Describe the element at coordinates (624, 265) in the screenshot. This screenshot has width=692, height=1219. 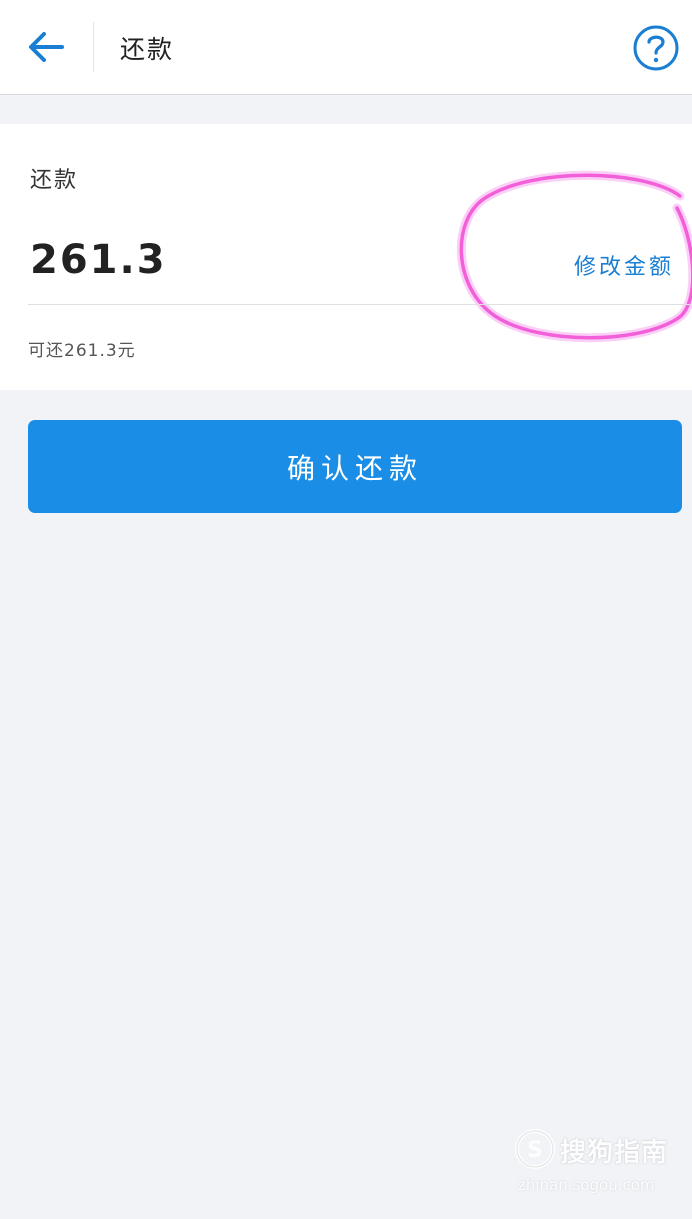
I see `modify-amount-link: 修改金额` at that location.